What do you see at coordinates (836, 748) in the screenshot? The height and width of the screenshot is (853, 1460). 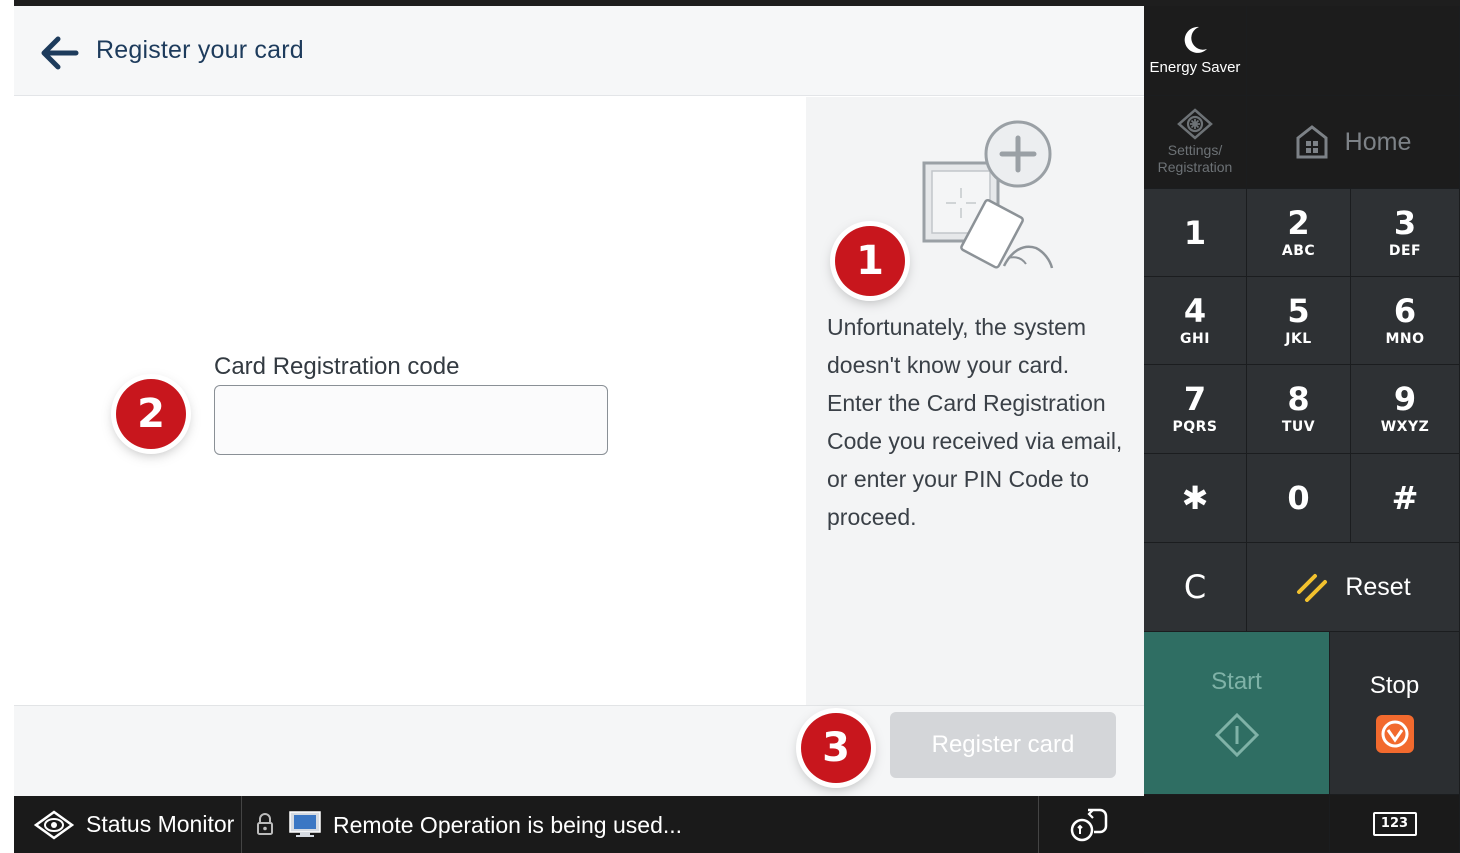 I see `step-marker-3: 3` at bounding box center [836, 748].